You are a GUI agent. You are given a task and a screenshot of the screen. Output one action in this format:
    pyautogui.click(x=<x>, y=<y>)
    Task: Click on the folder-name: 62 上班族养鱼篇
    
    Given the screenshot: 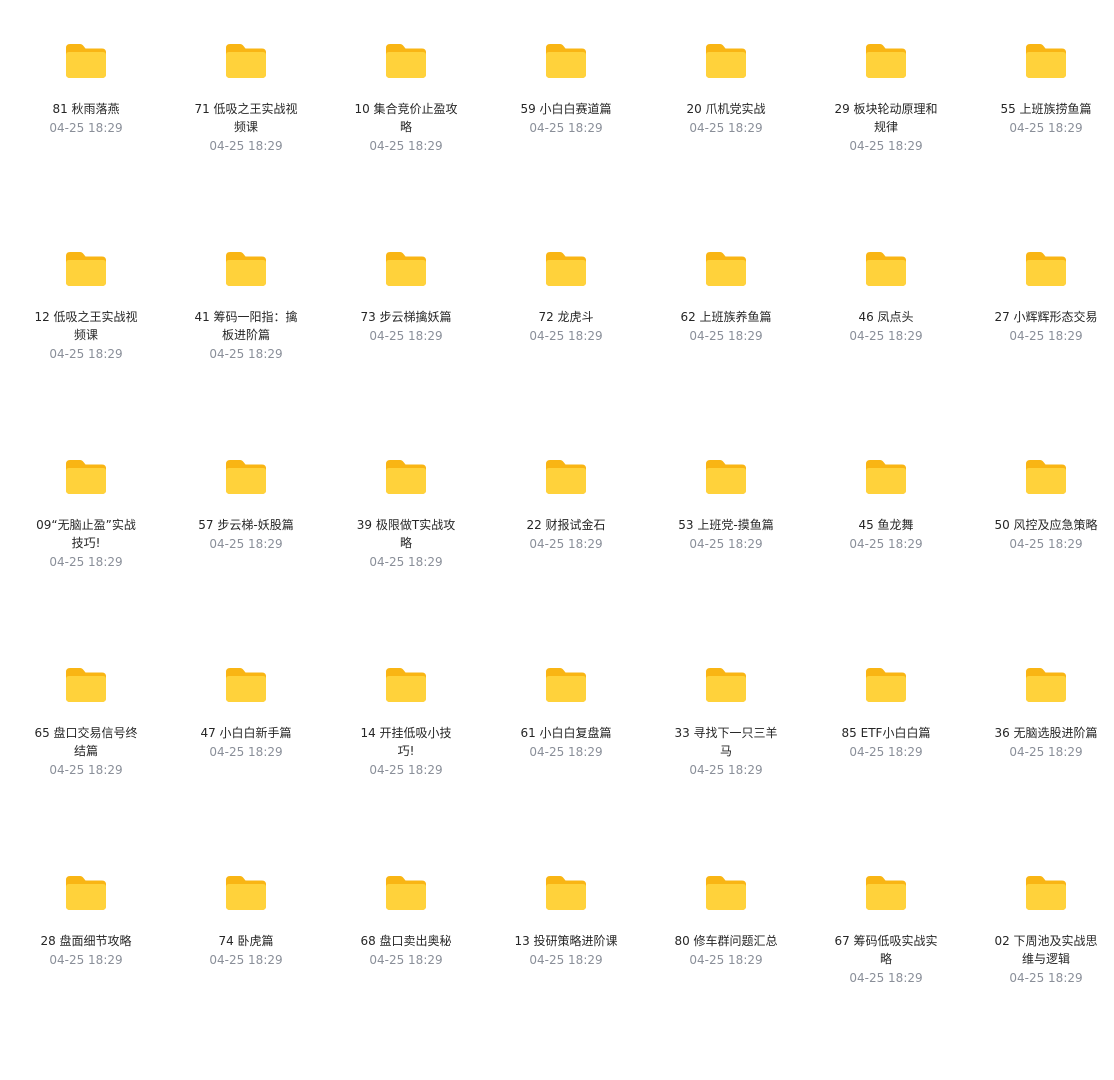 What is the action you would take?
    pyautogui.click(x=726, y=317)
    